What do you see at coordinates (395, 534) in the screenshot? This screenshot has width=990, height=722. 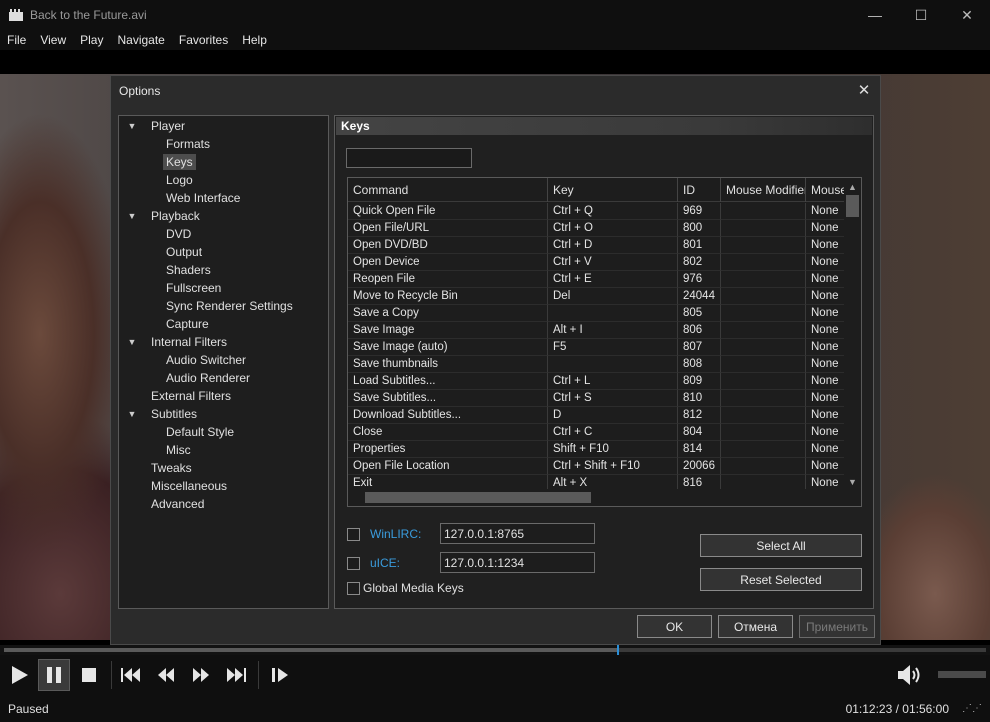 I see `winlirc-label: WinLIRC:` at bounding box center [395, 534].